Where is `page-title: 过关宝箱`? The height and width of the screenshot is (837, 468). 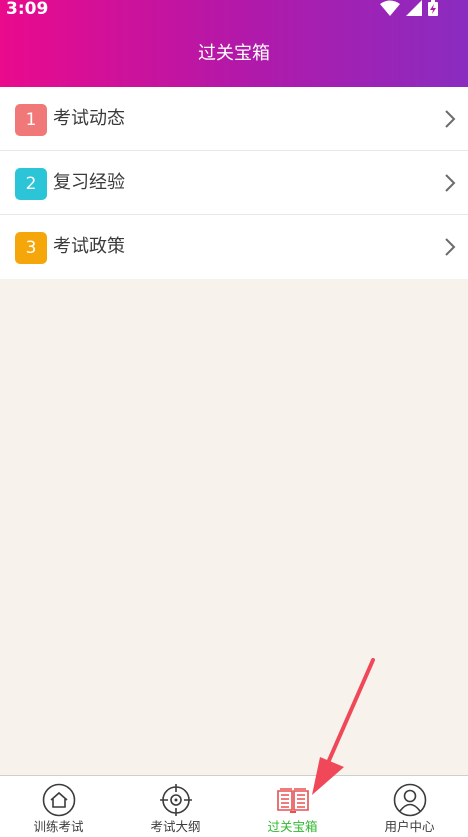 page-title: 过关宝箱 is located at coordinates (234, 53).